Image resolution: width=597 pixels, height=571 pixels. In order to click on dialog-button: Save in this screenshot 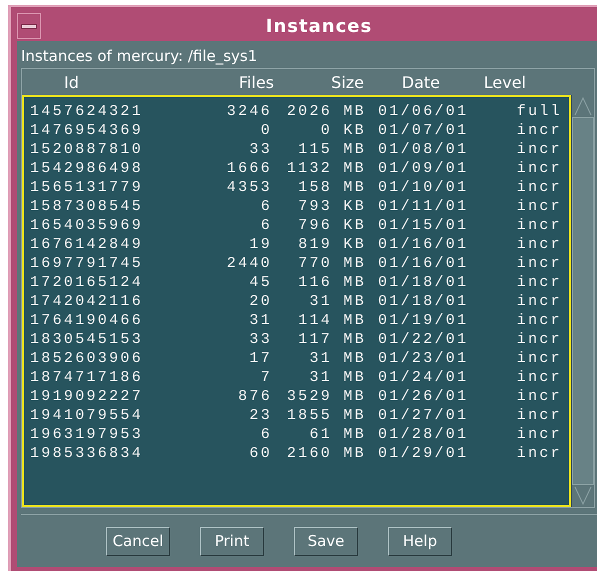, I will do `click(326, 541)`.